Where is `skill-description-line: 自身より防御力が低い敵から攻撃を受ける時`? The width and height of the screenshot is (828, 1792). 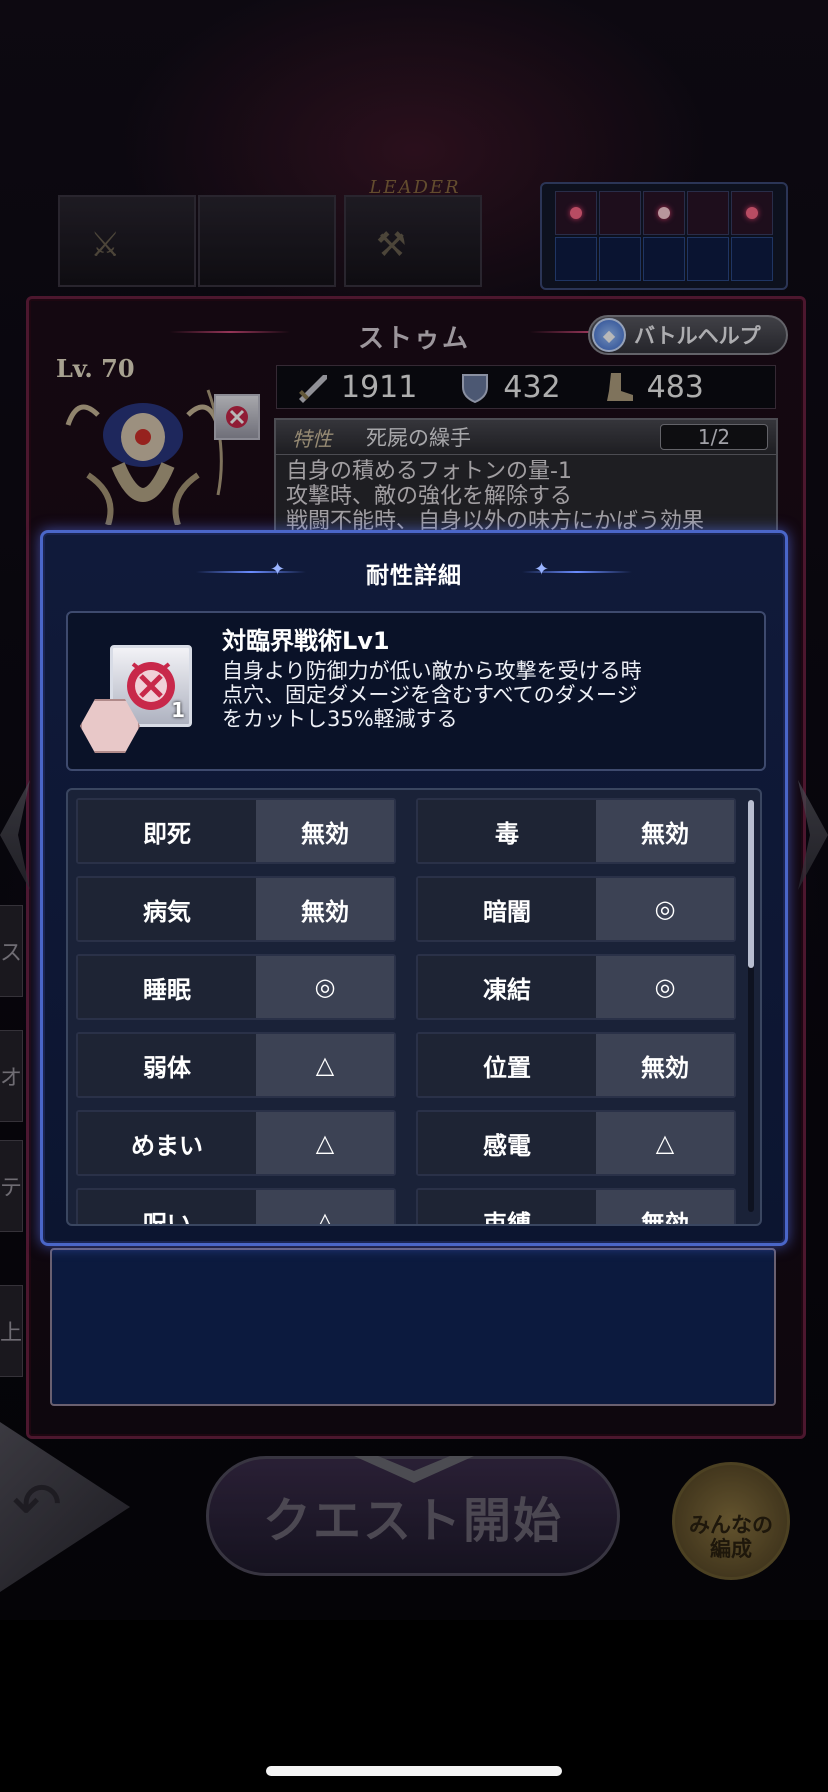 skill-description-line: 自身より防御力が低い敵から攻撃を受ける時 is located at coordinates (432, 671).